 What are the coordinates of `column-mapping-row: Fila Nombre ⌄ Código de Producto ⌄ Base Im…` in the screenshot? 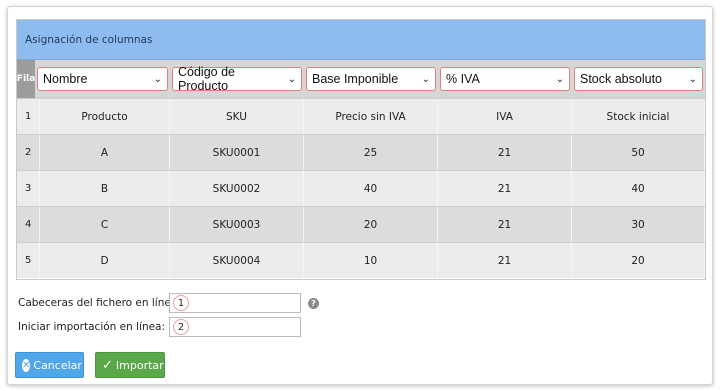 It's located at (361, 79).